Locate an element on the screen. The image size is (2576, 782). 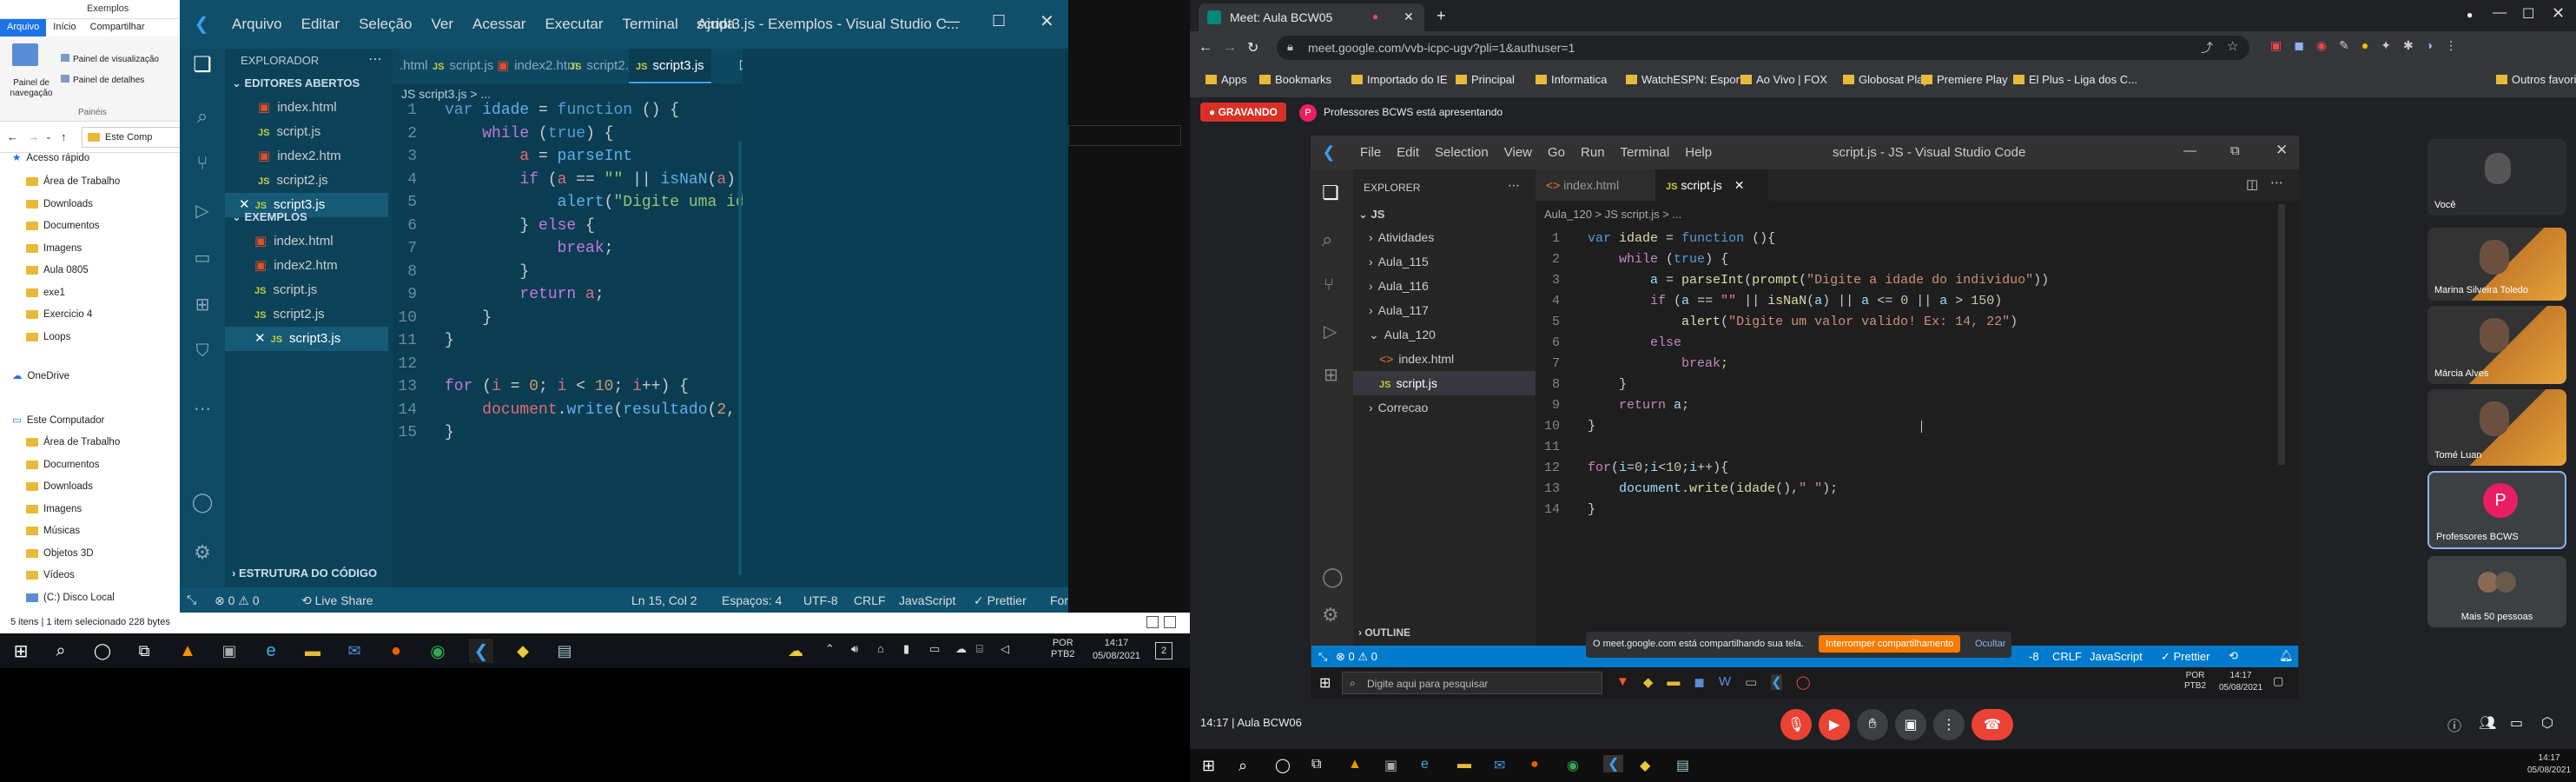
participant-tile: Mais 50 pessoas is located at coordinates (2496, 591).